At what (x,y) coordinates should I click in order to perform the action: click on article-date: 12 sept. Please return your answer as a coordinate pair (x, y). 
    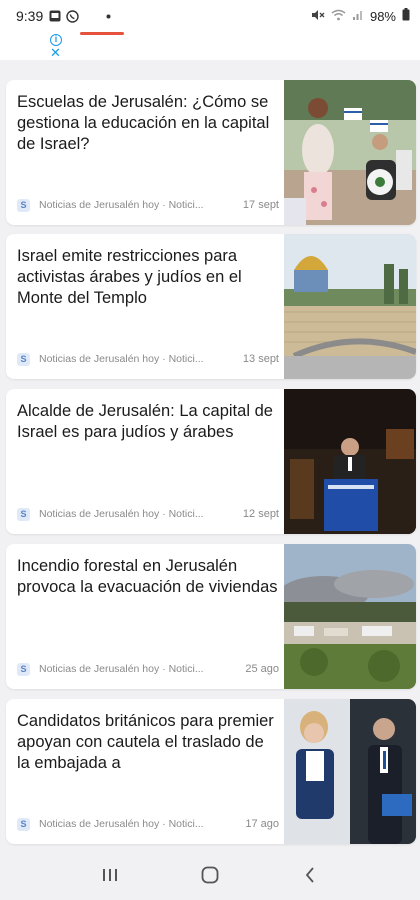
    Looking at the image, I should click on (260, 514).